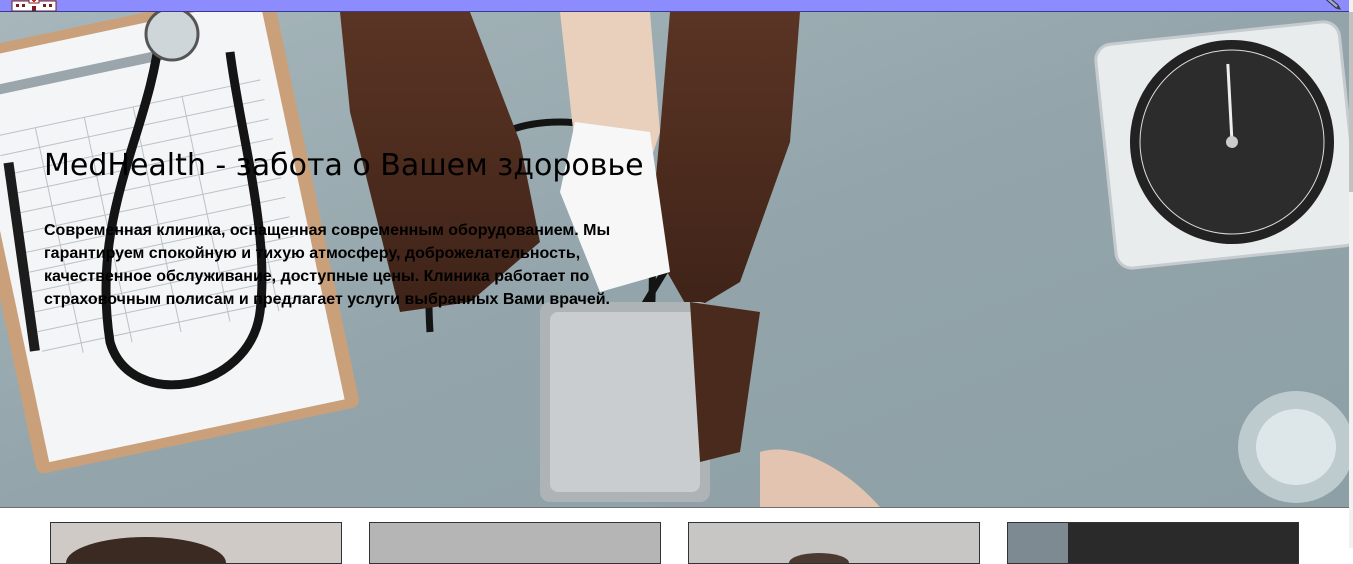 The image size is (1353, 564). Describe the element at coordinates (34, 5) in the screenshot. I see `hospital-building-icon` at that location.